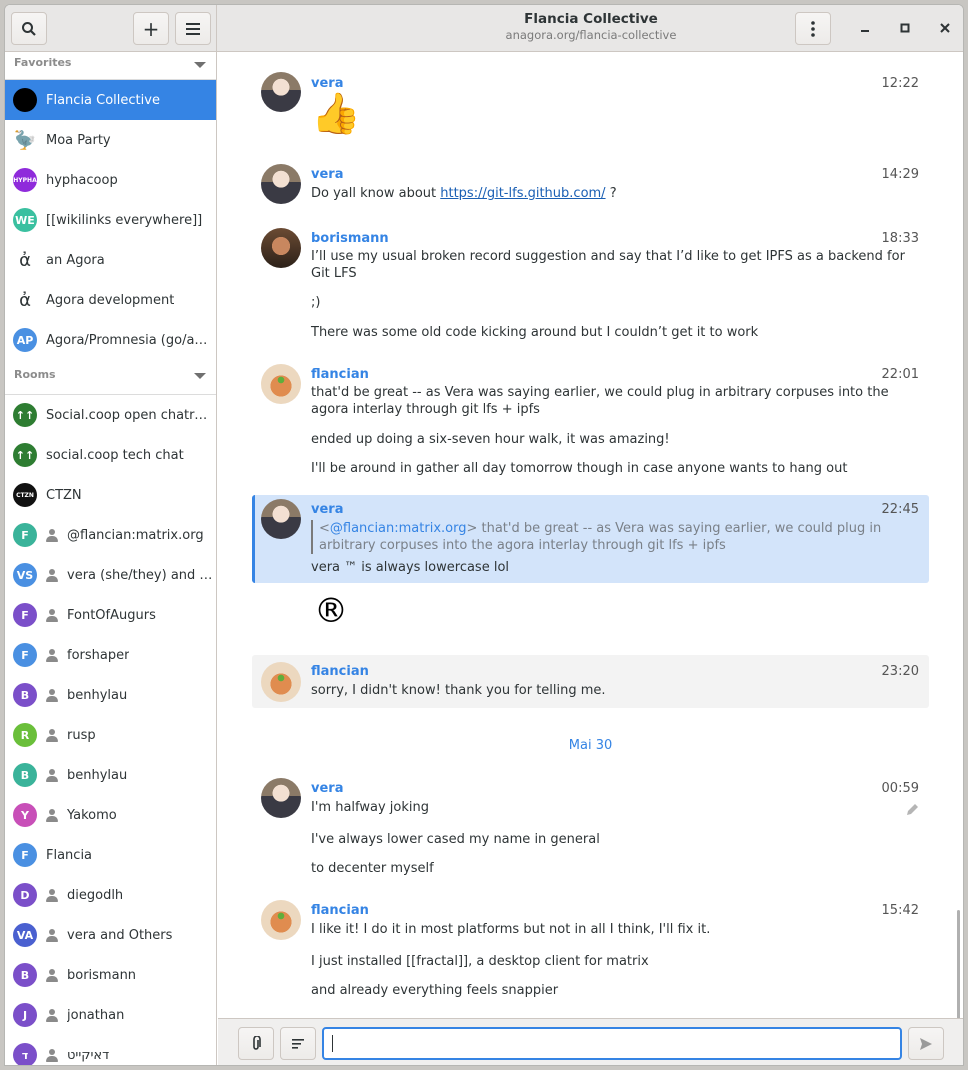  What do you see at coordinates (612, 1043) in the screenshot?
I see `message-input` at bounding box center [612, 1043].